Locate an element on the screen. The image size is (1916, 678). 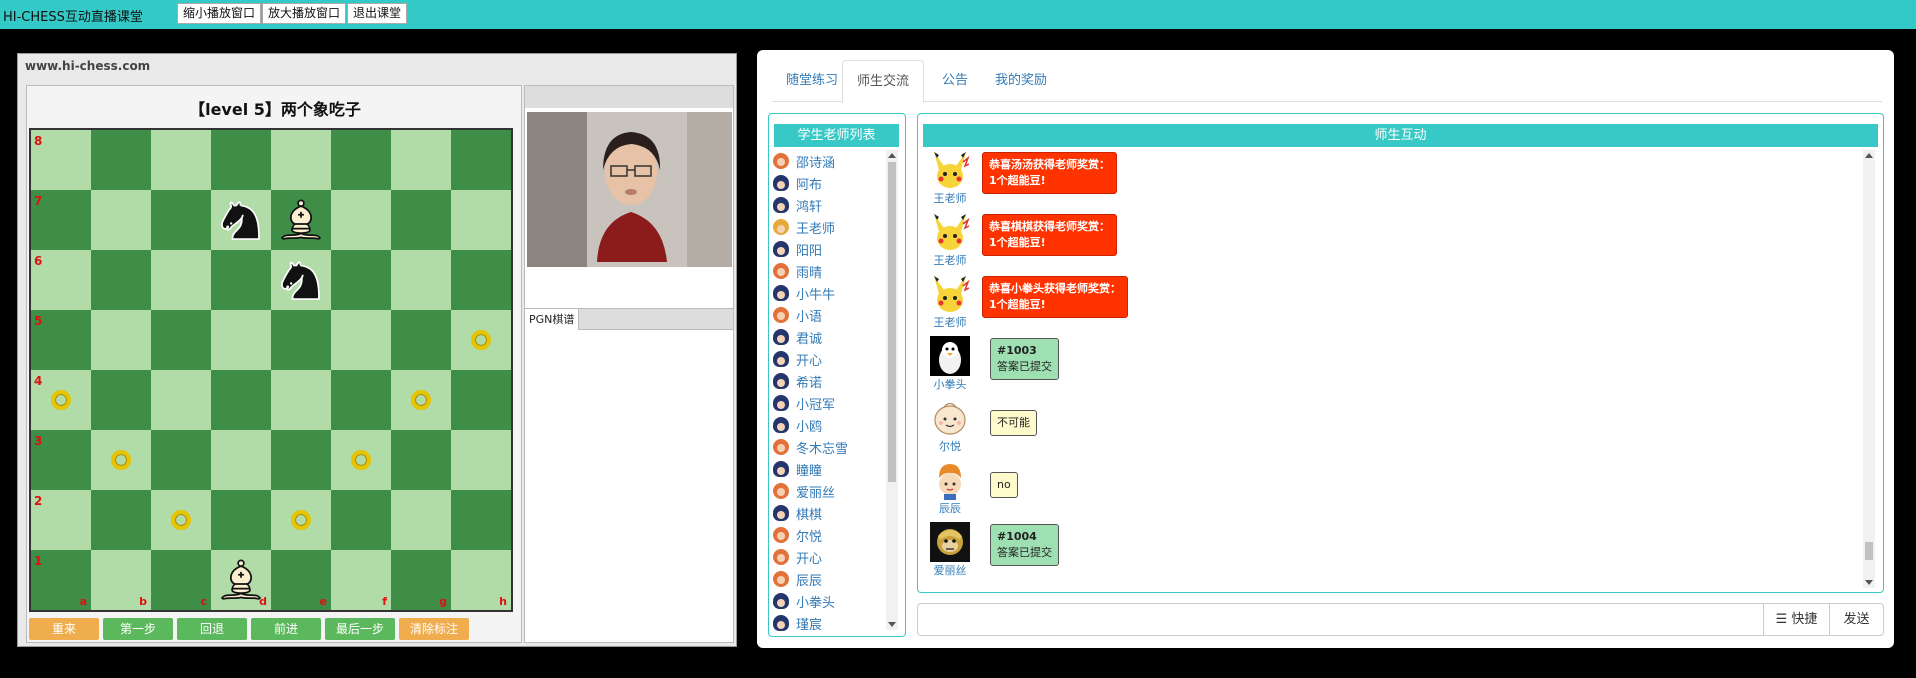
back-button: 回退 is located at coordinates (212, 629).